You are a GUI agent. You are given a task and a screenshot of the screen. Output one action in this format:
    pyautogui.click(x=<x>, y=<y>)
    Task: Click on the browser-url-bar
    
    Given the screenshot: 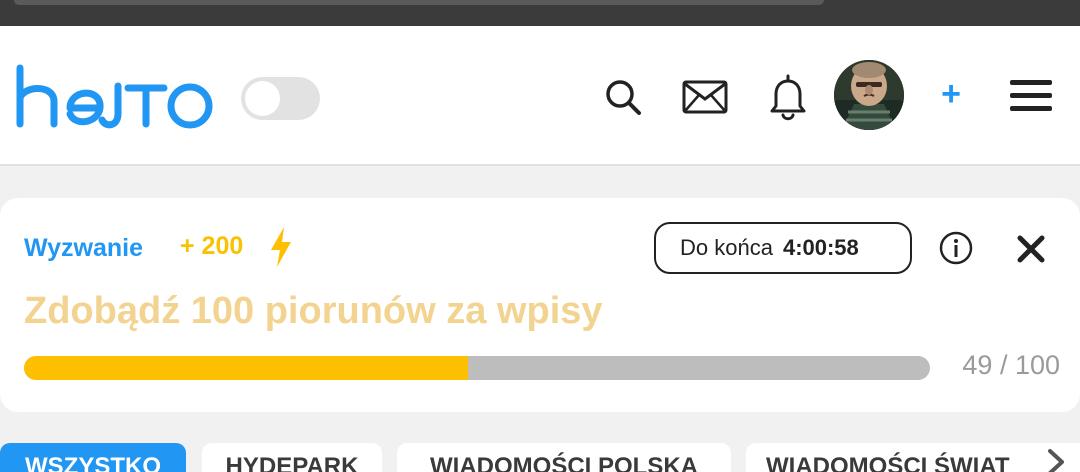 What is the action you would take?
    pyautogui.click(x=419, y=2)
    